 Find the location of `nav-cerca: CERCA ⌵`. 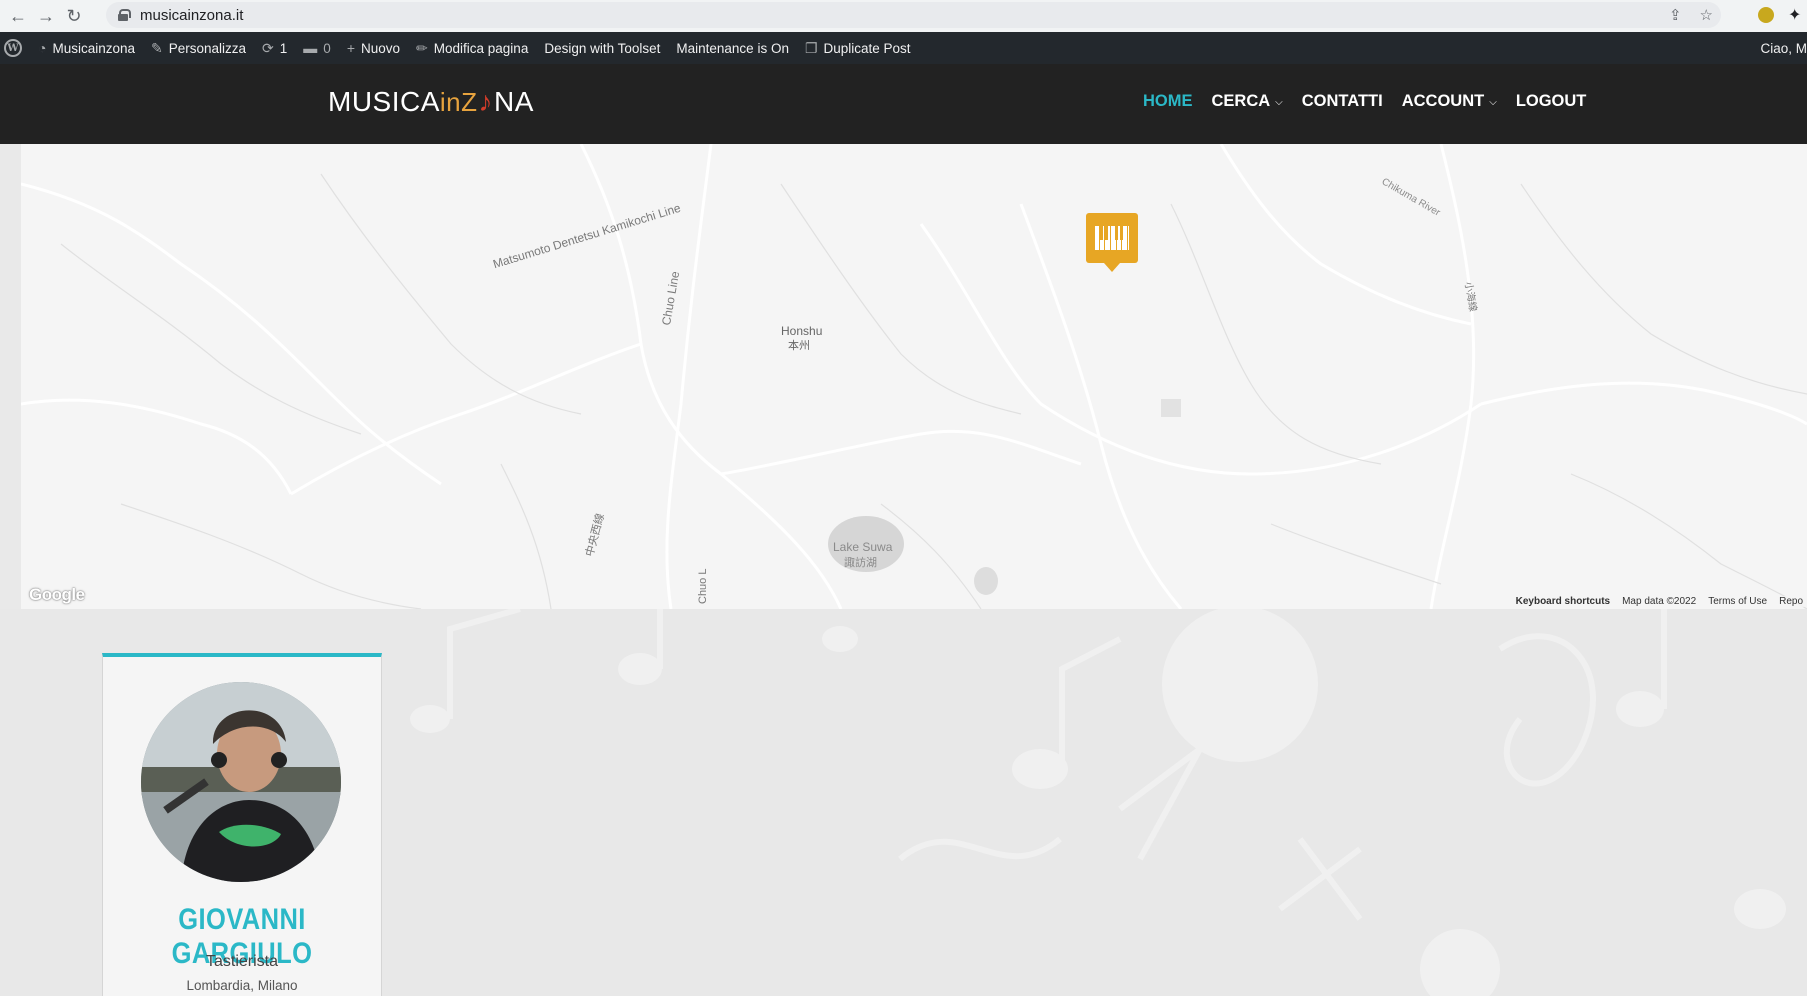

nav-cerca: CERCA ⌵ is located at coordinates (1247, 101).